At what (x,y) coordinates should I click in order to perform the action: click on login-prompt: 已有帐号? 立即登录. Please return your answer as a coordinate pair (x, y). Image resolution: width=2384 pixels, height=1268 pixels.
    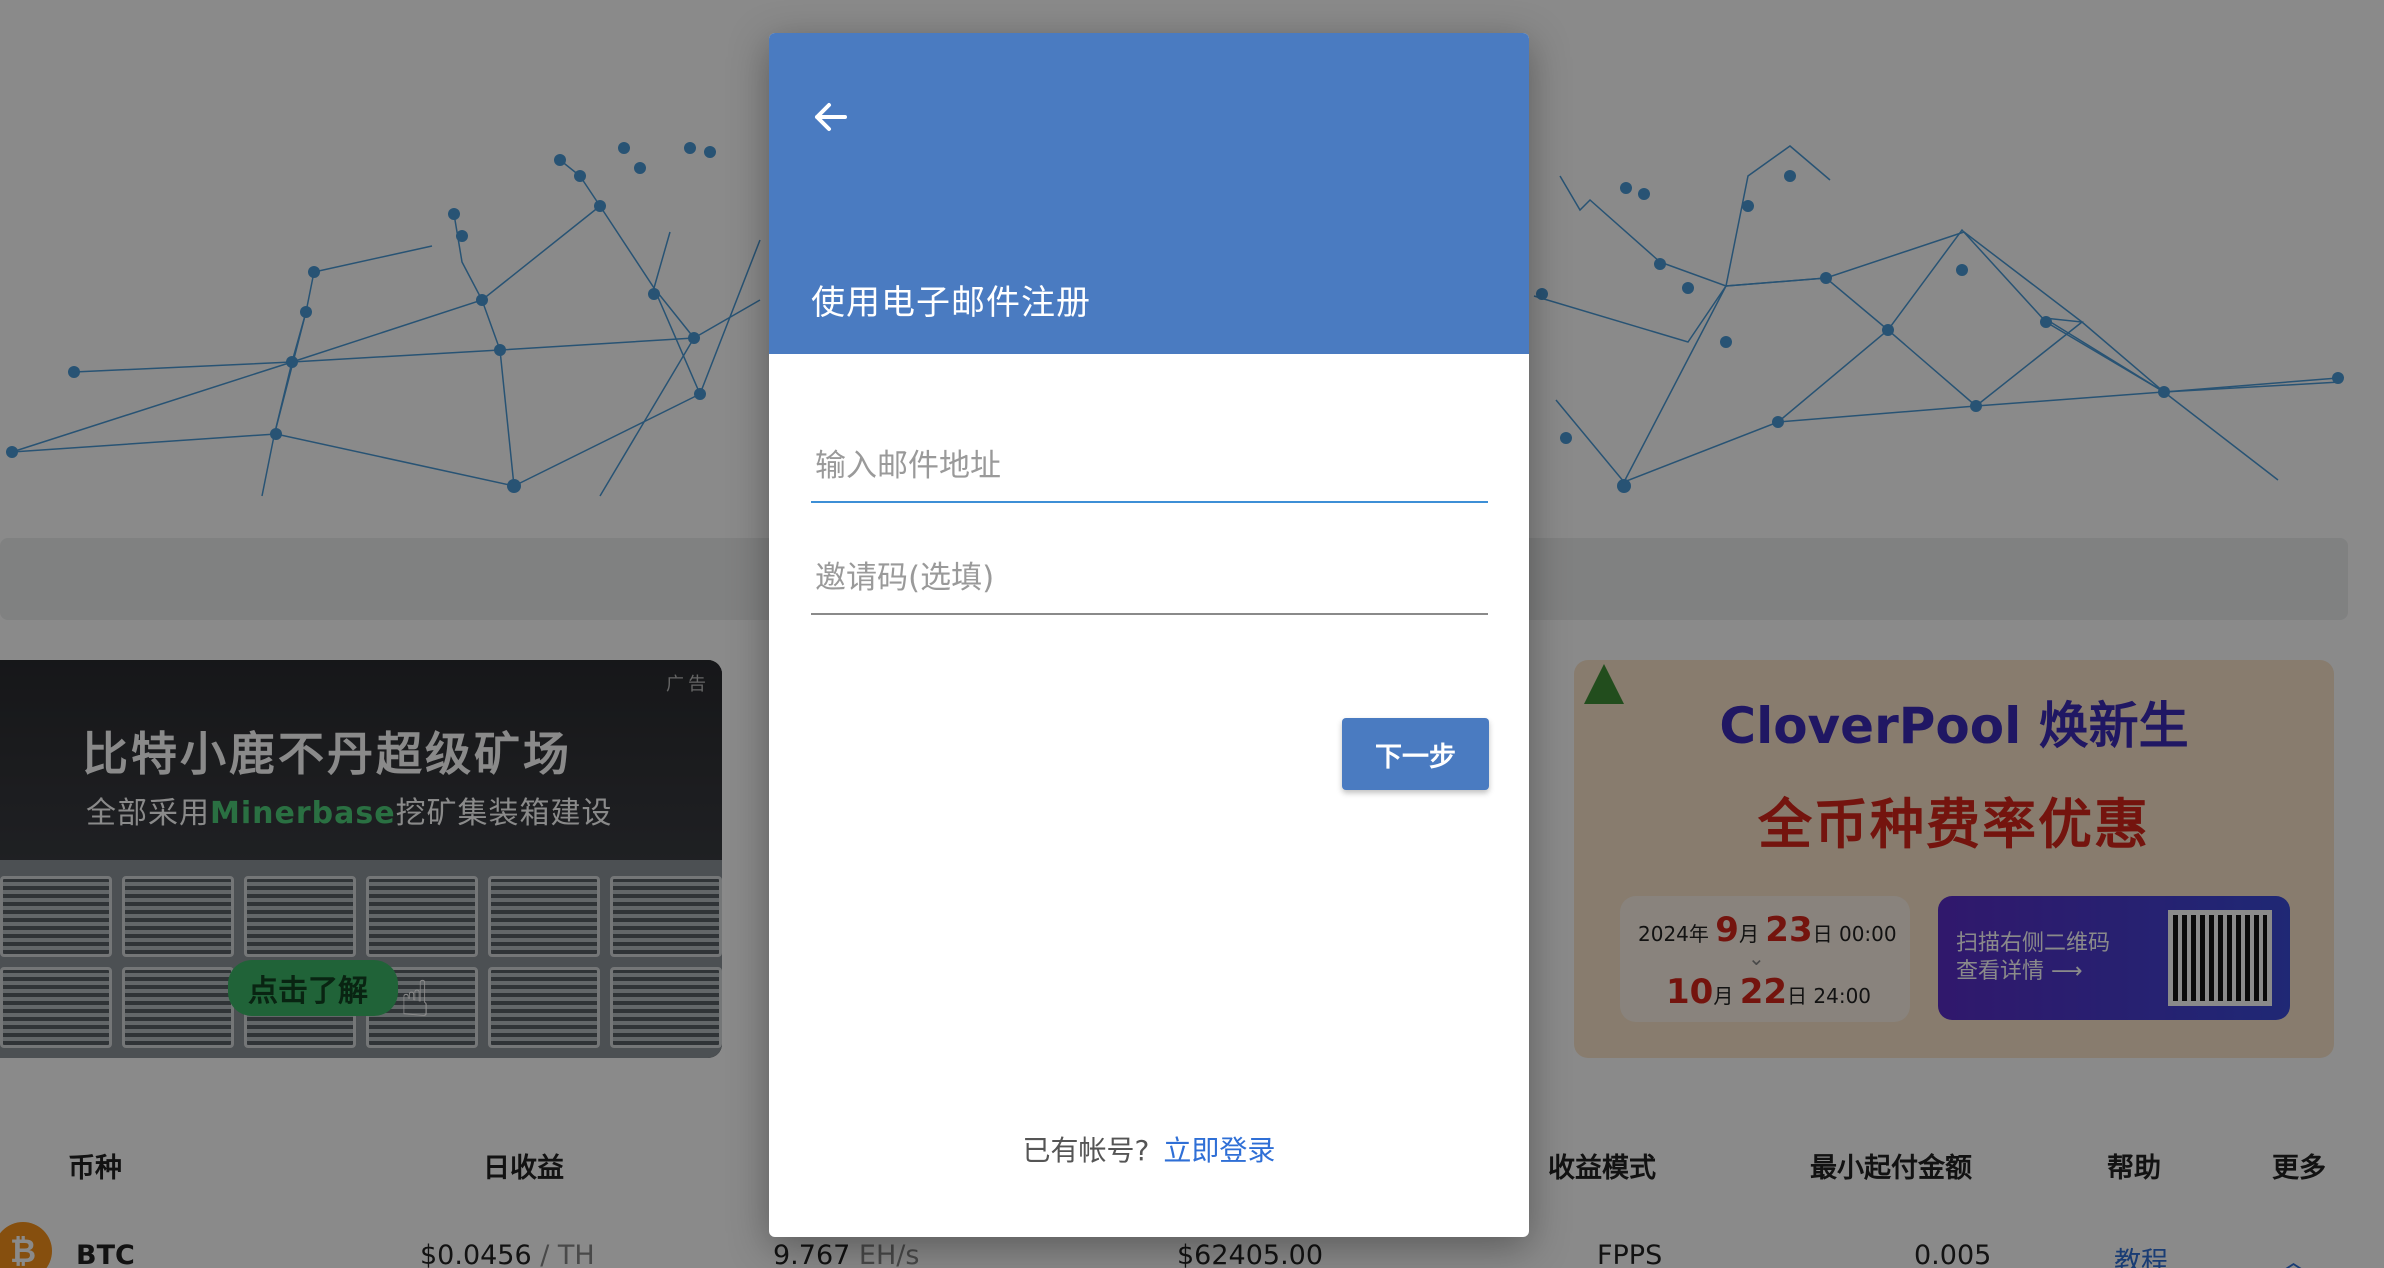
    Looking at the image, I should click on (1149, 1149).